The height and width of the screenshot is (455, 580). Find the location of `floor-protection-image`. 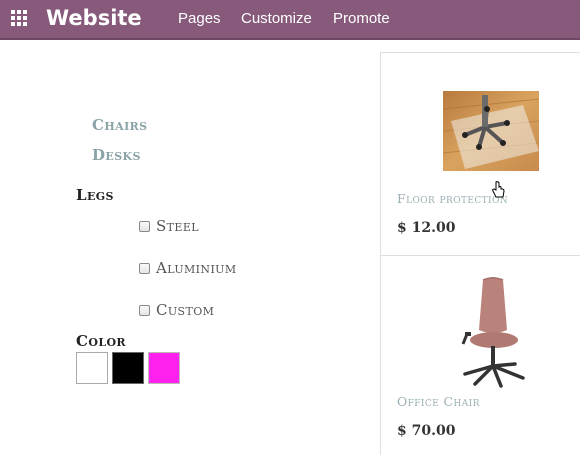

floor-protection-image is located at coordinates (491, 131).